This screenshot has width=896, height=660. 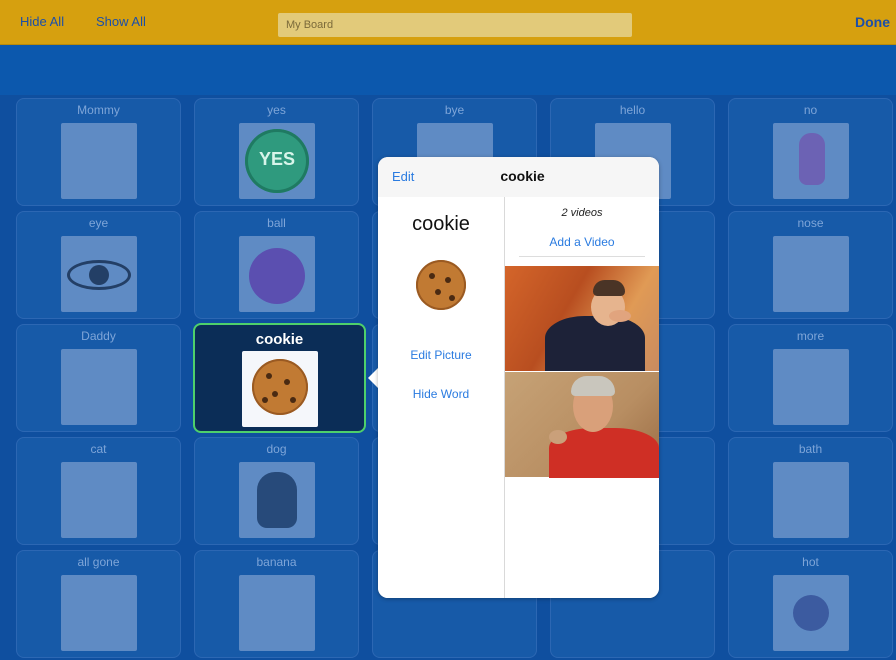 I want to click on word-cell-hot: hot, so click(x=810, y=604).